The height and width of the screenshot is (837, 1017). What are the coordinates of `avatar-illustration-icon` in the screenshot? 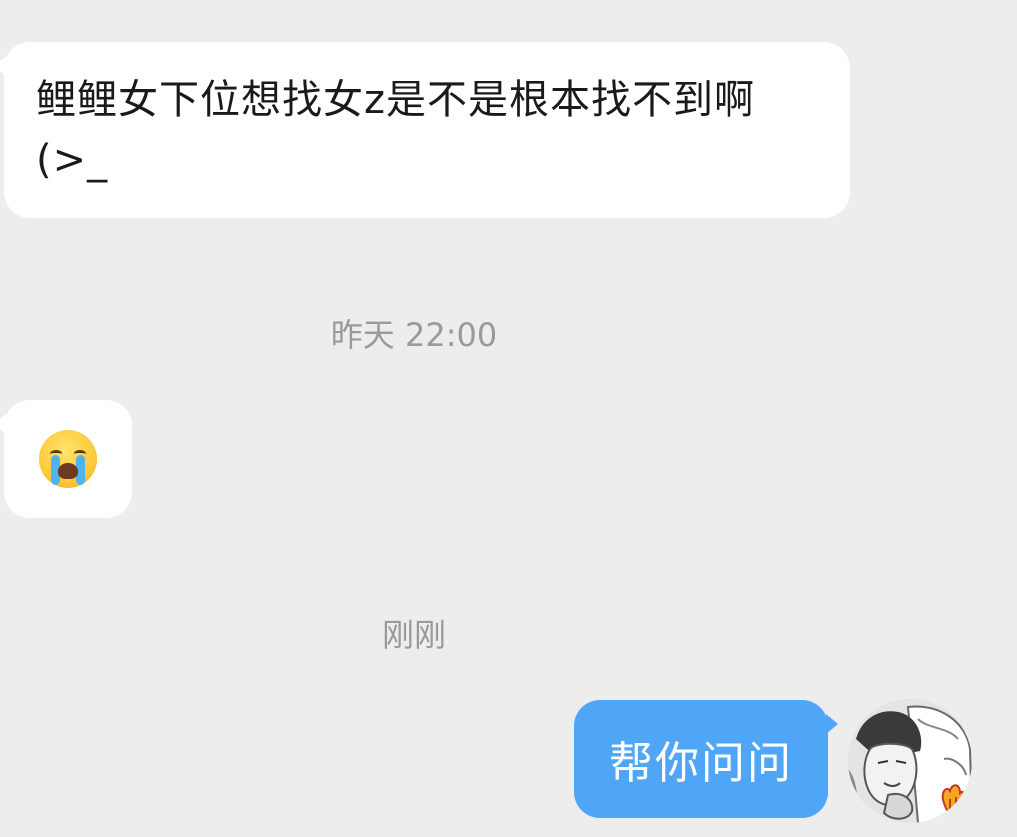 It's located at (910, 761).